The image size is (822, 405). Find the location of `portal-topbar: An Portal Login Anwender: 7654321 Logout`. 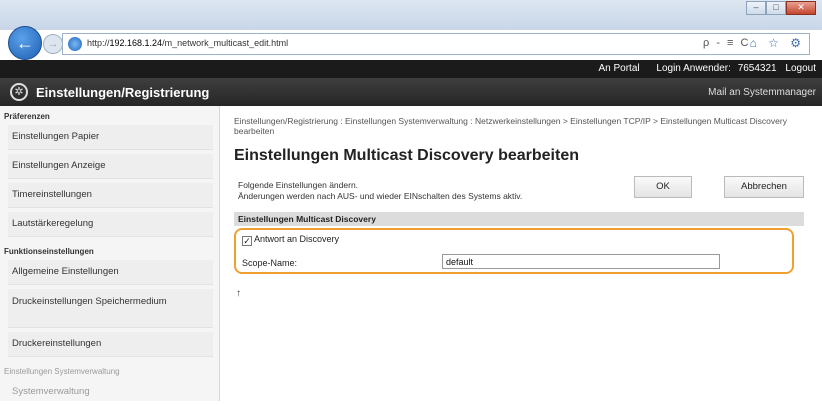

portal-topbar: An Portal Login Anwender: 7654321 Logout is located at coordinates (411, 69).